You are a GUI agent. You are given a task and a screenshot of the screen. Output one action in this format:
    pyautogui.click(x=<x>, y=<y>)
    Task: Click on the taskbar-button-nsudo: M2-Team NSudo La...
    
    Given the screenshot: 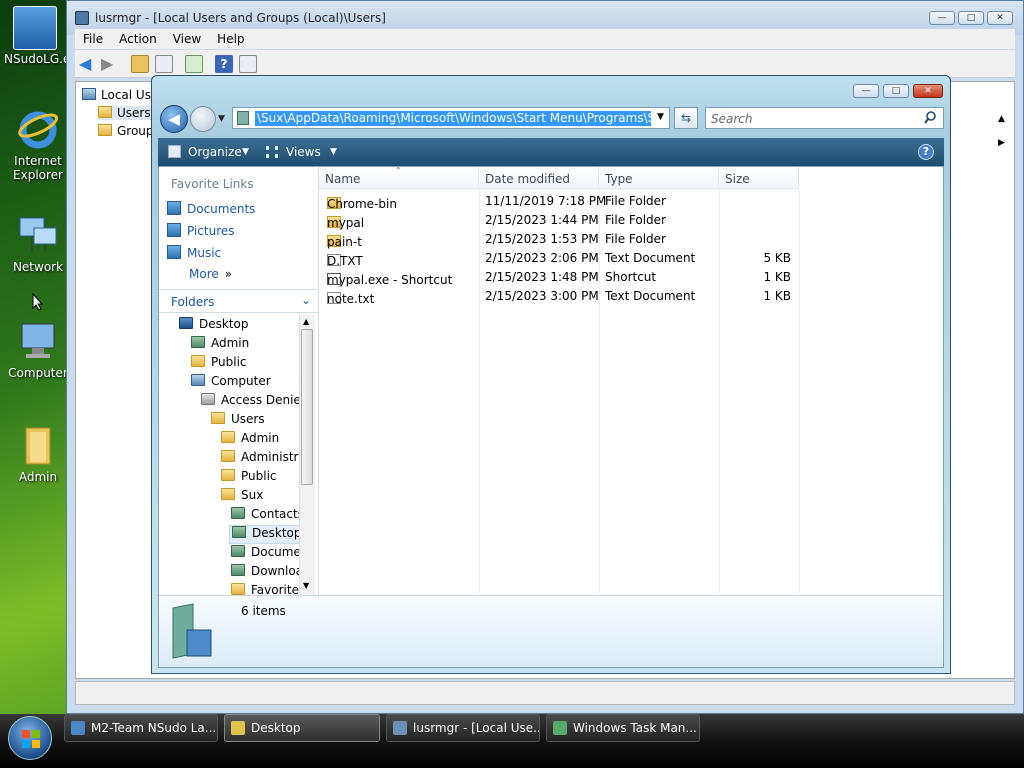 What is the action you would take?
    pyautogui.click(x=141, y=728)
    